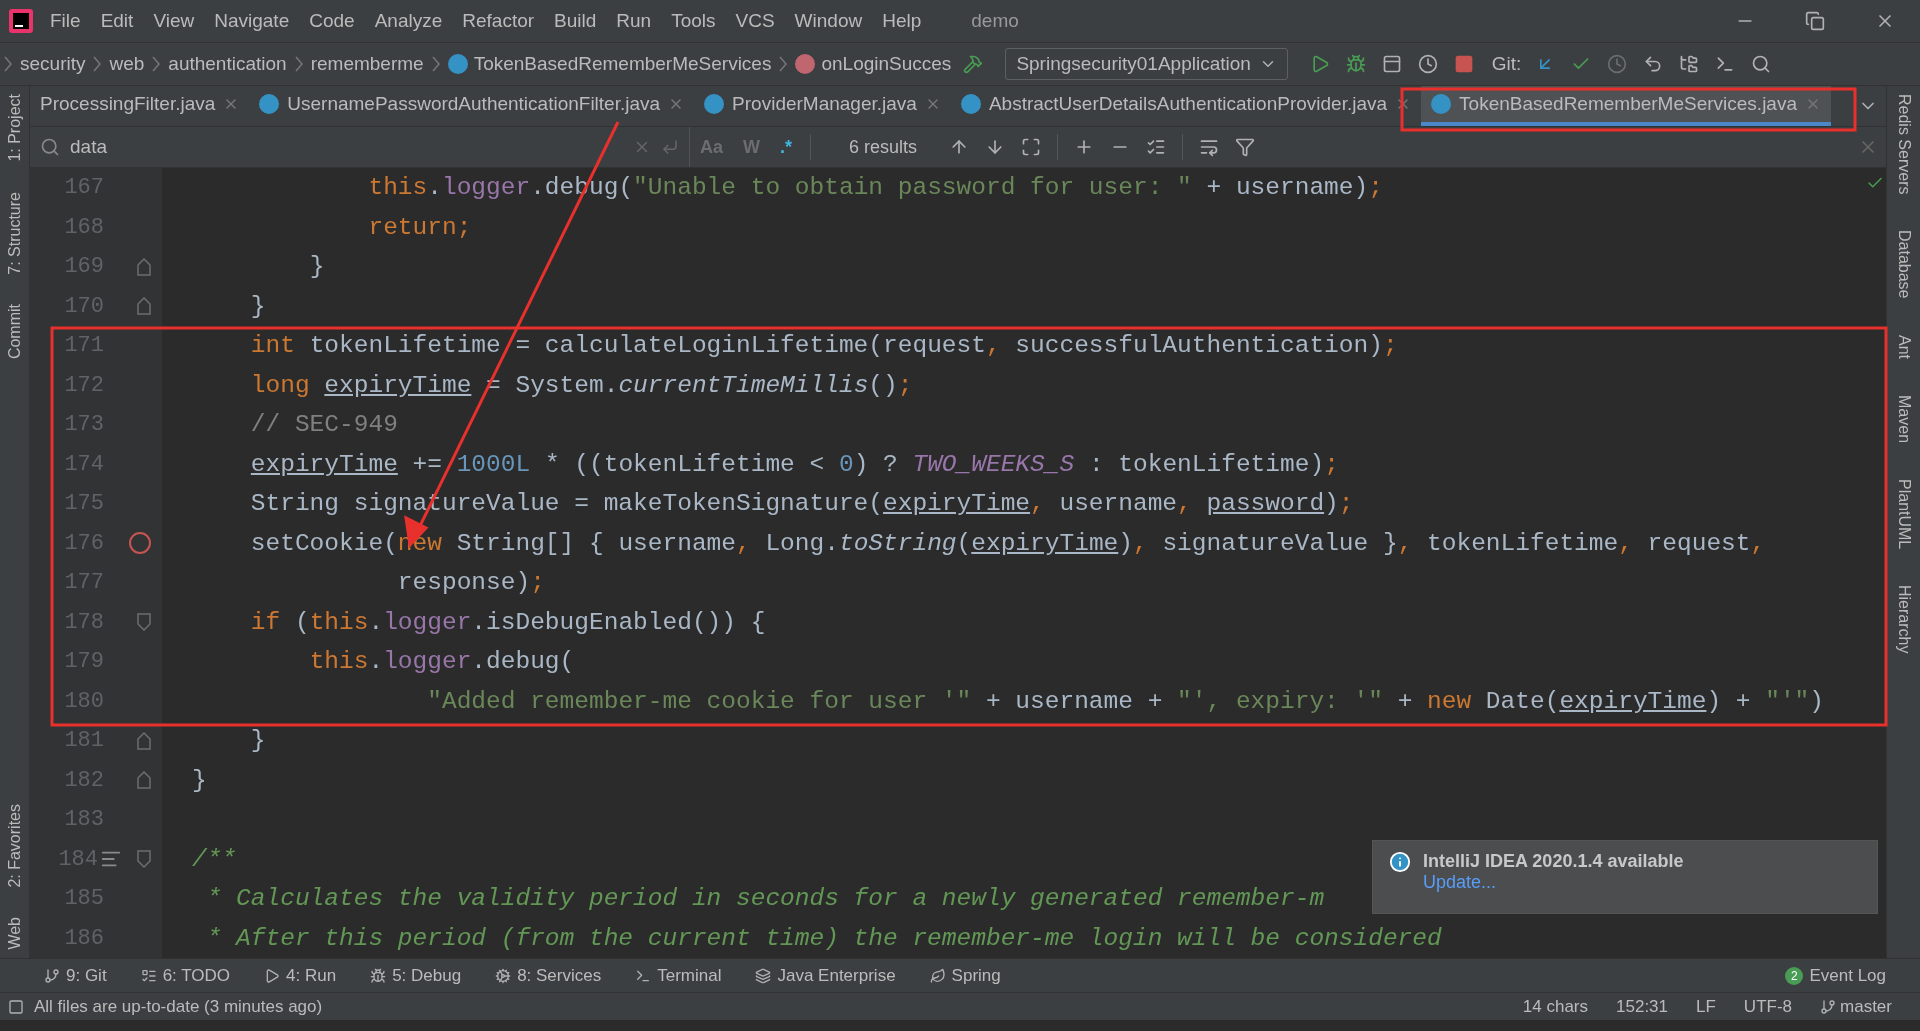  I want to click on tool-window-button: Terminal, so click(678, 975).